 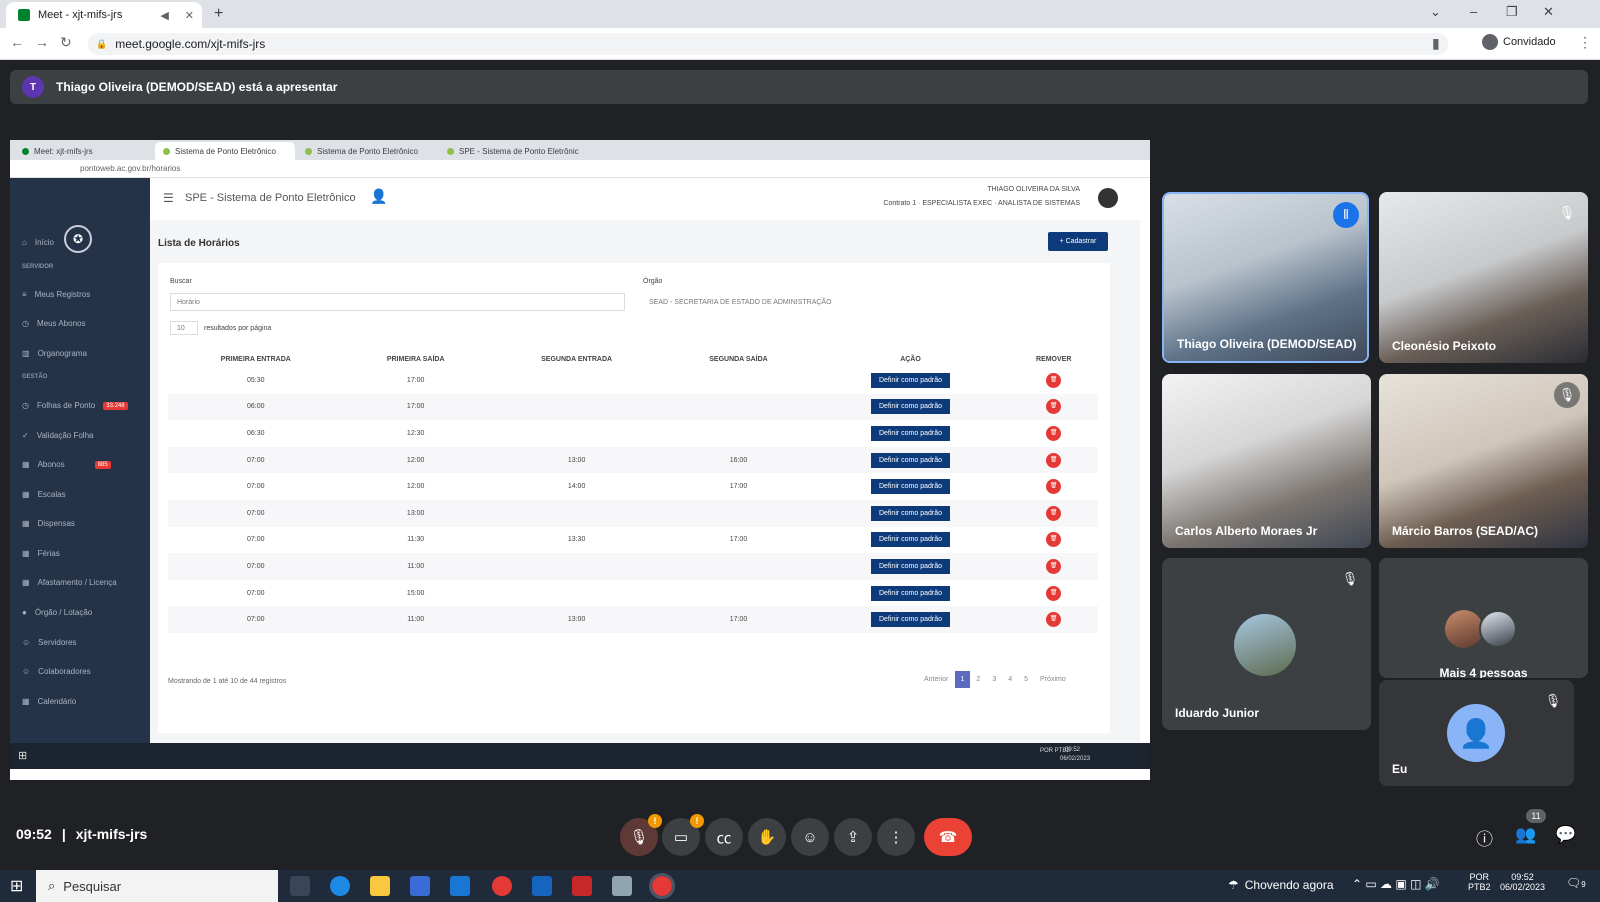 I want to click on windows-start-icon: ⊞, so click(x=16, y=886).